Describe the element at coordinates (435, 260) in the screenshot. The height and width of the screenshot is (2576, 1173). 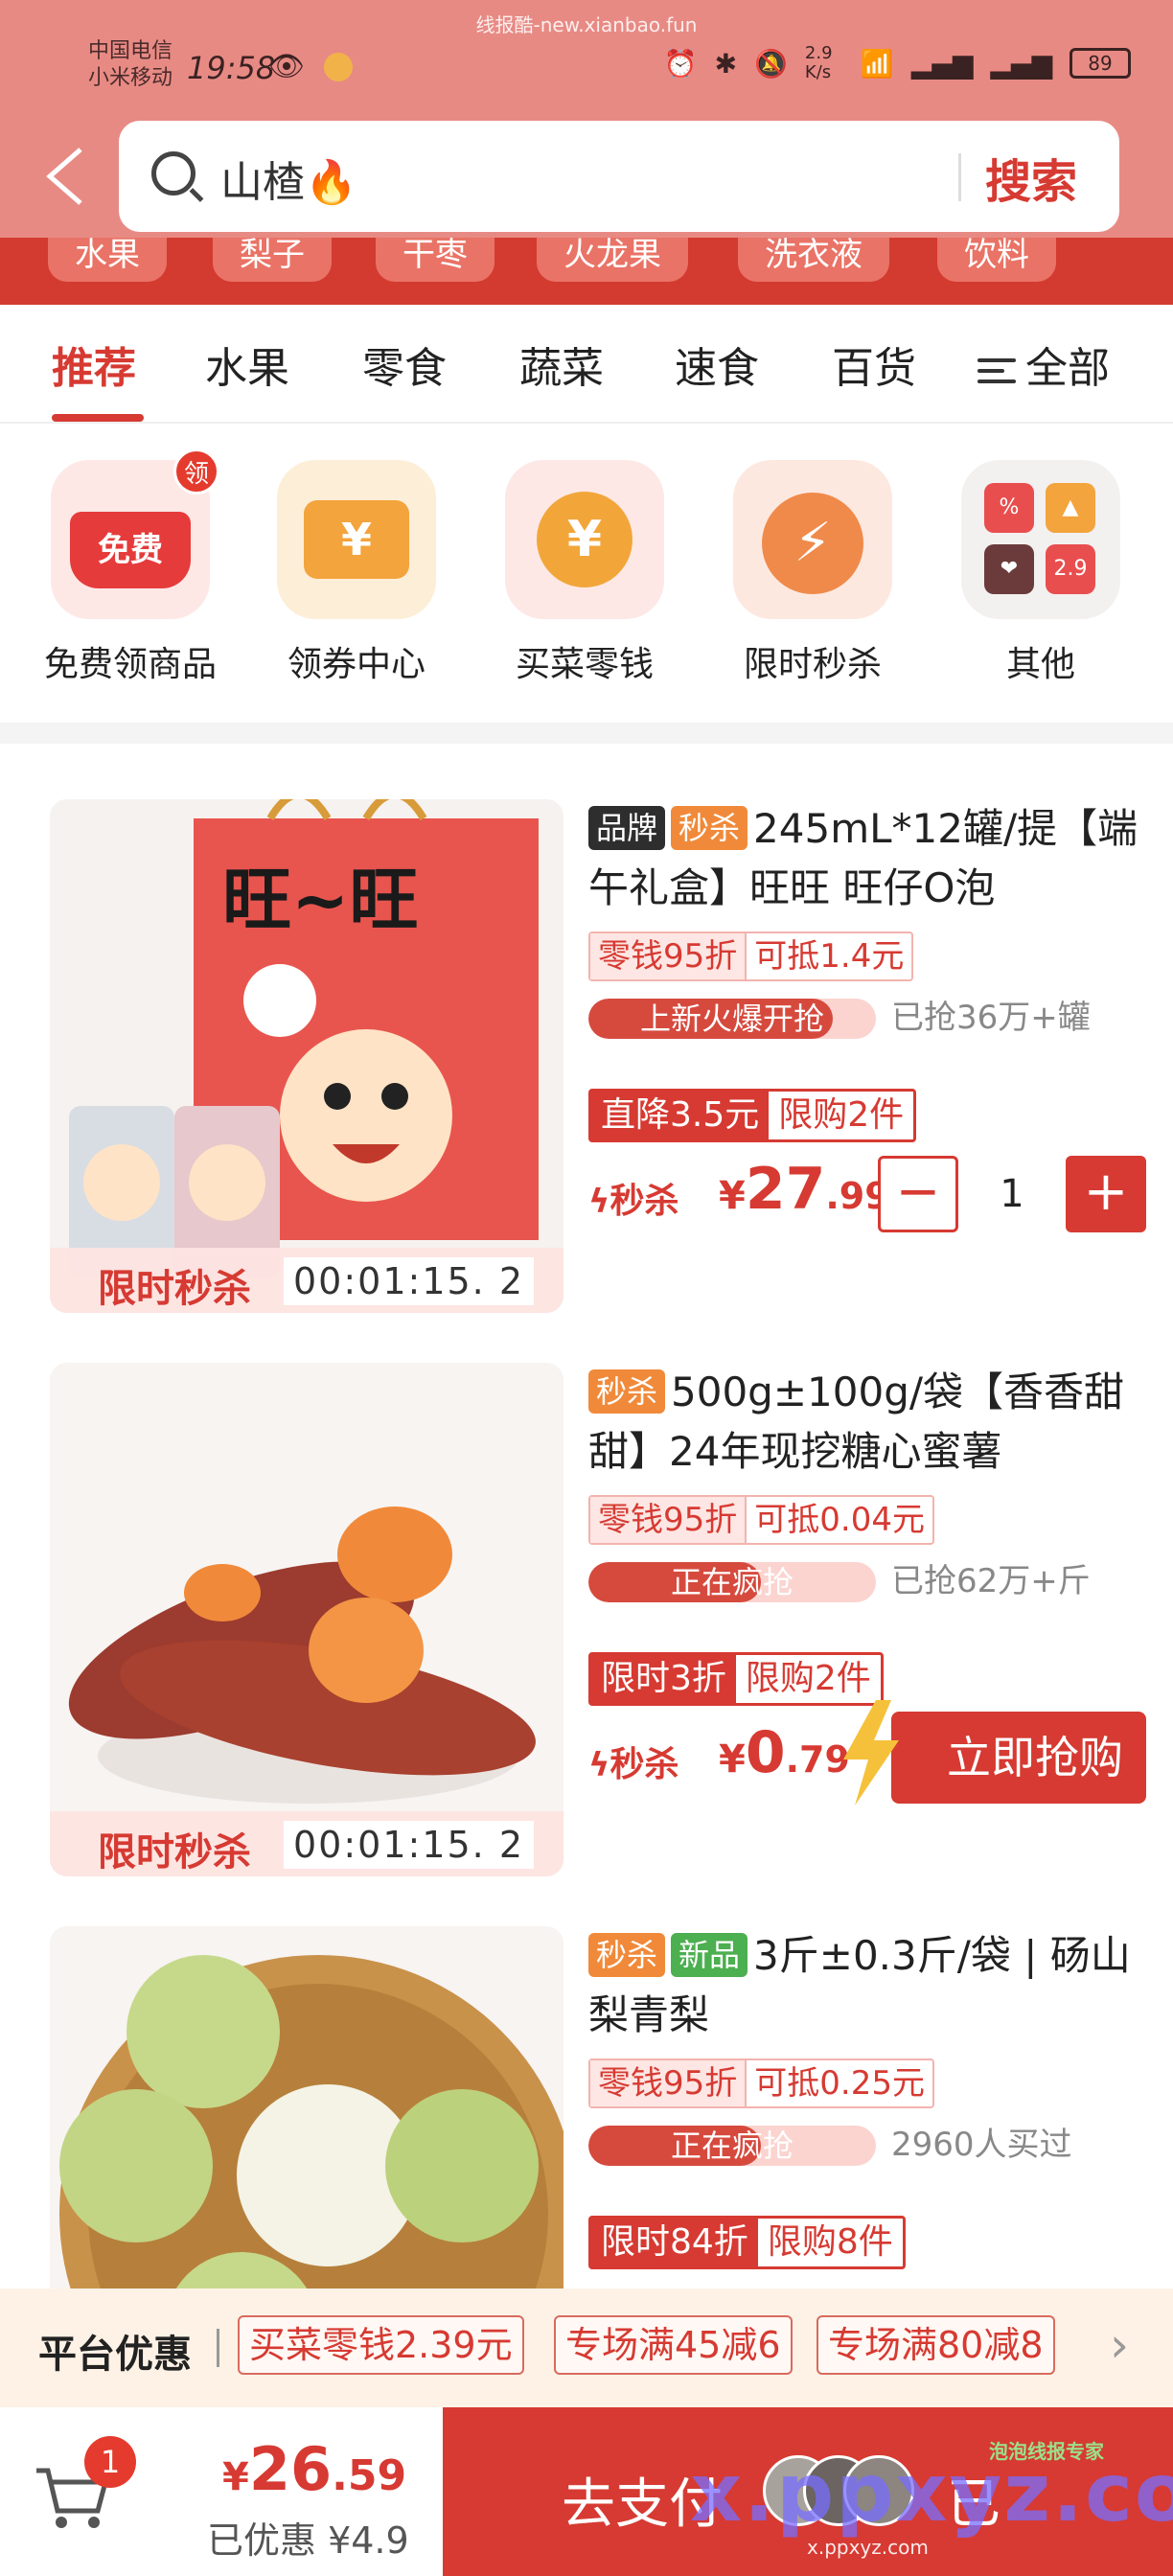
I see `hot-tag: 干枣` at that location.